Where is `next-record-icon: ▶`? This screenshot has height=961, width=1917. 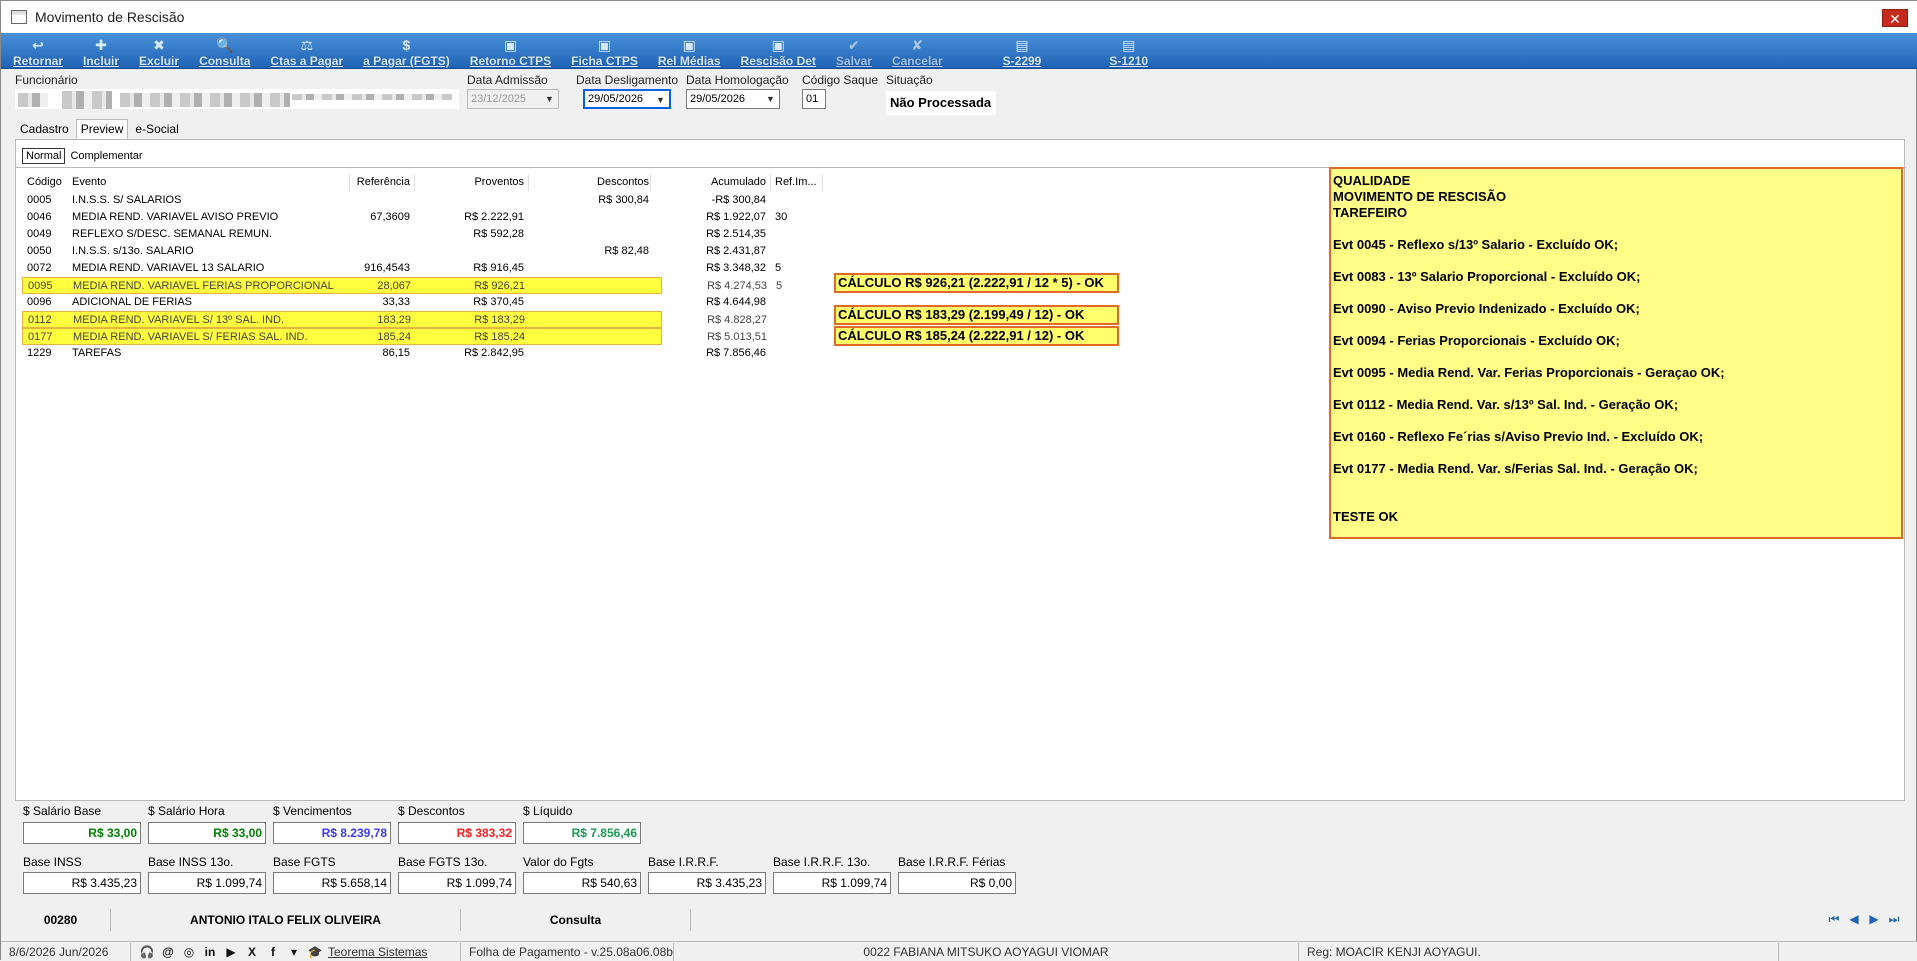
next-record-icon: ▶ is located at coordinates (1874, 919).